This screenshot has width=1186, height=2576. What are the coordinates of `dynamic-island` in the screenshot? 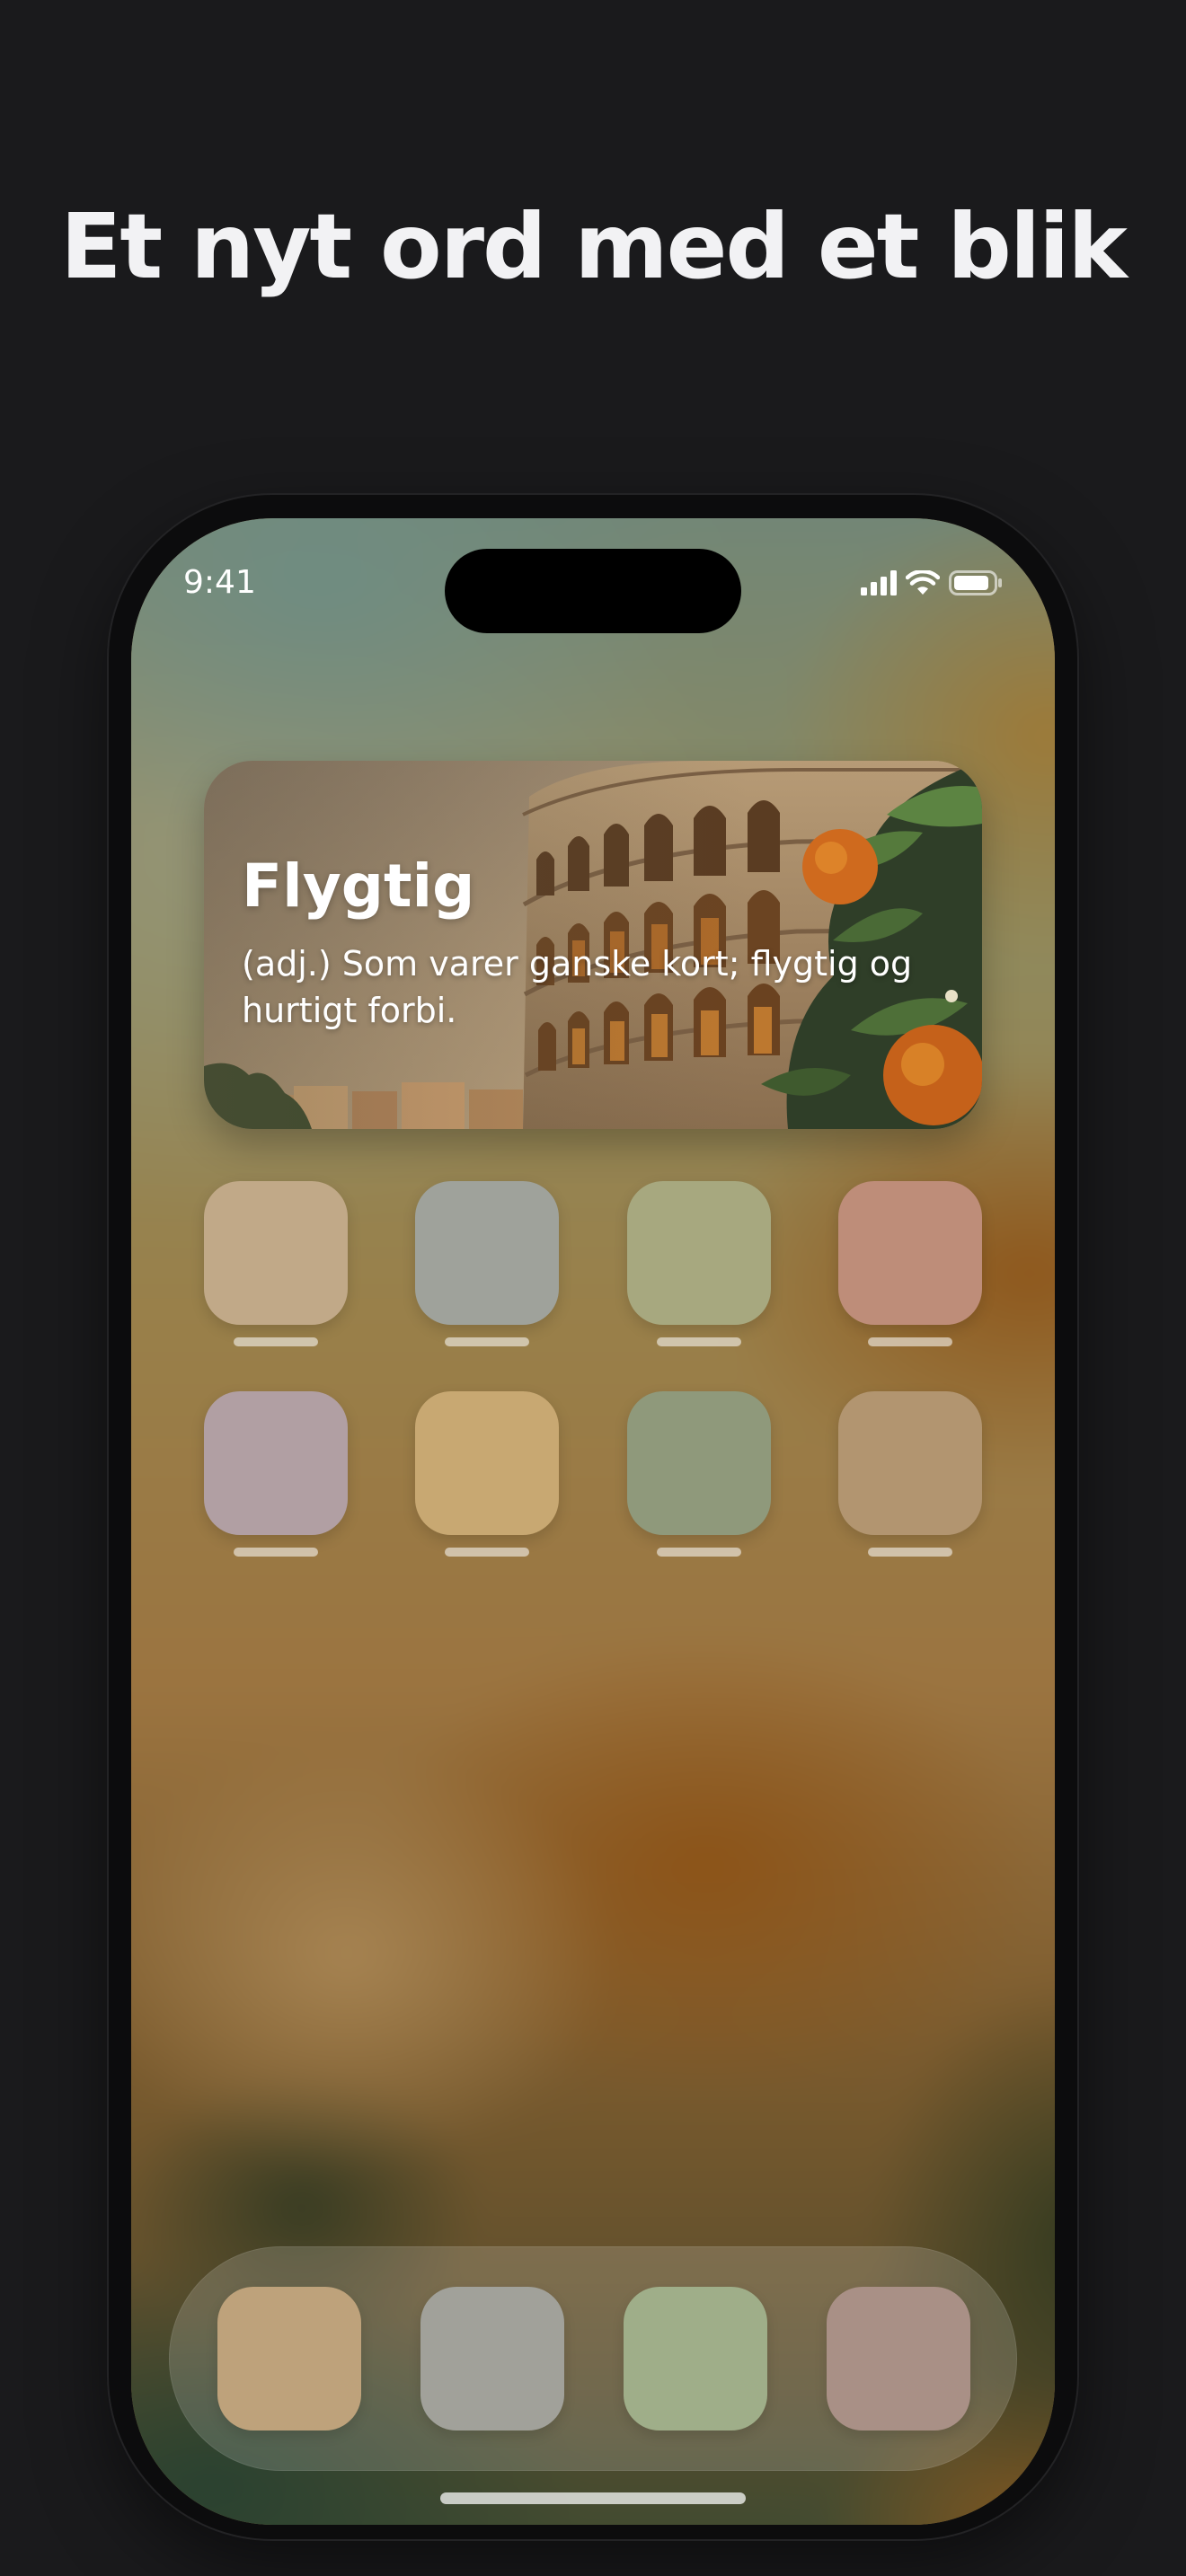 It's located at (593, 591).